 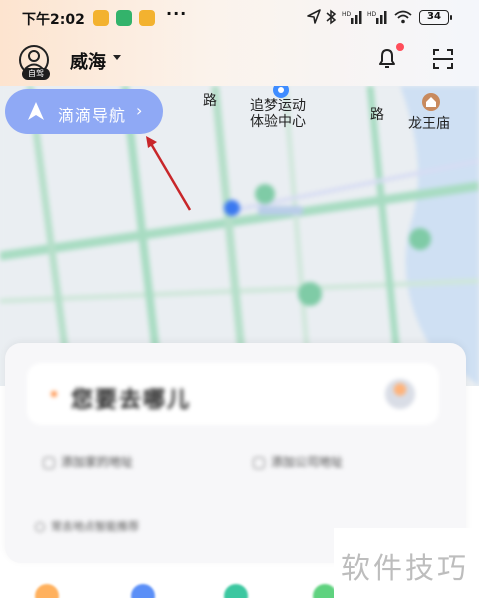 I want to click on shield-icon, so click(x=124, y=18).